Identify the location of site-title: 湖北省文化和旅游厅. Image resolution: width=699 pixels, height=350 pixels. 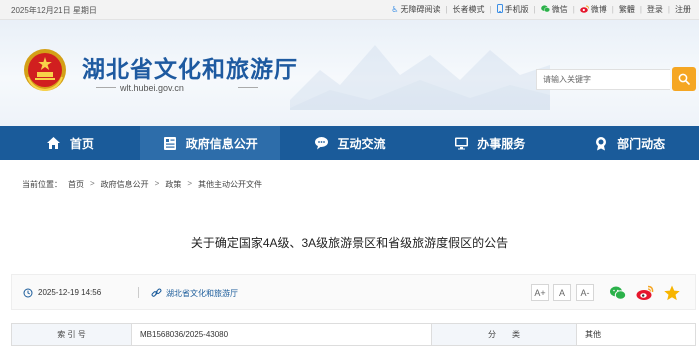
(190, 67).